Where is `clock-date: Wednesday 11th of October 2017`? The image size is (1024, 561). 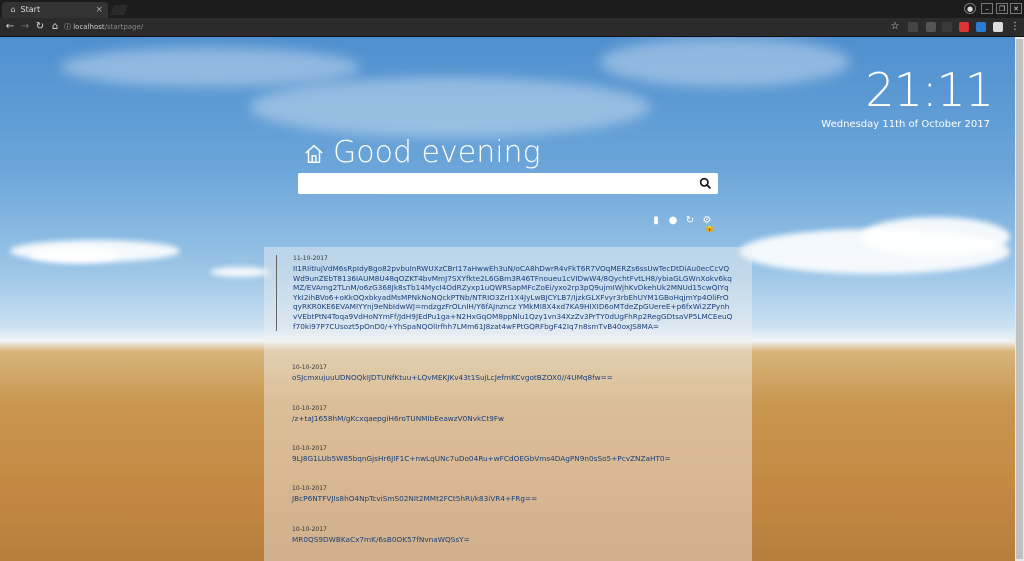 clock-date: Wednesday 11th of October 2017 is located at coordinates (905, 124).